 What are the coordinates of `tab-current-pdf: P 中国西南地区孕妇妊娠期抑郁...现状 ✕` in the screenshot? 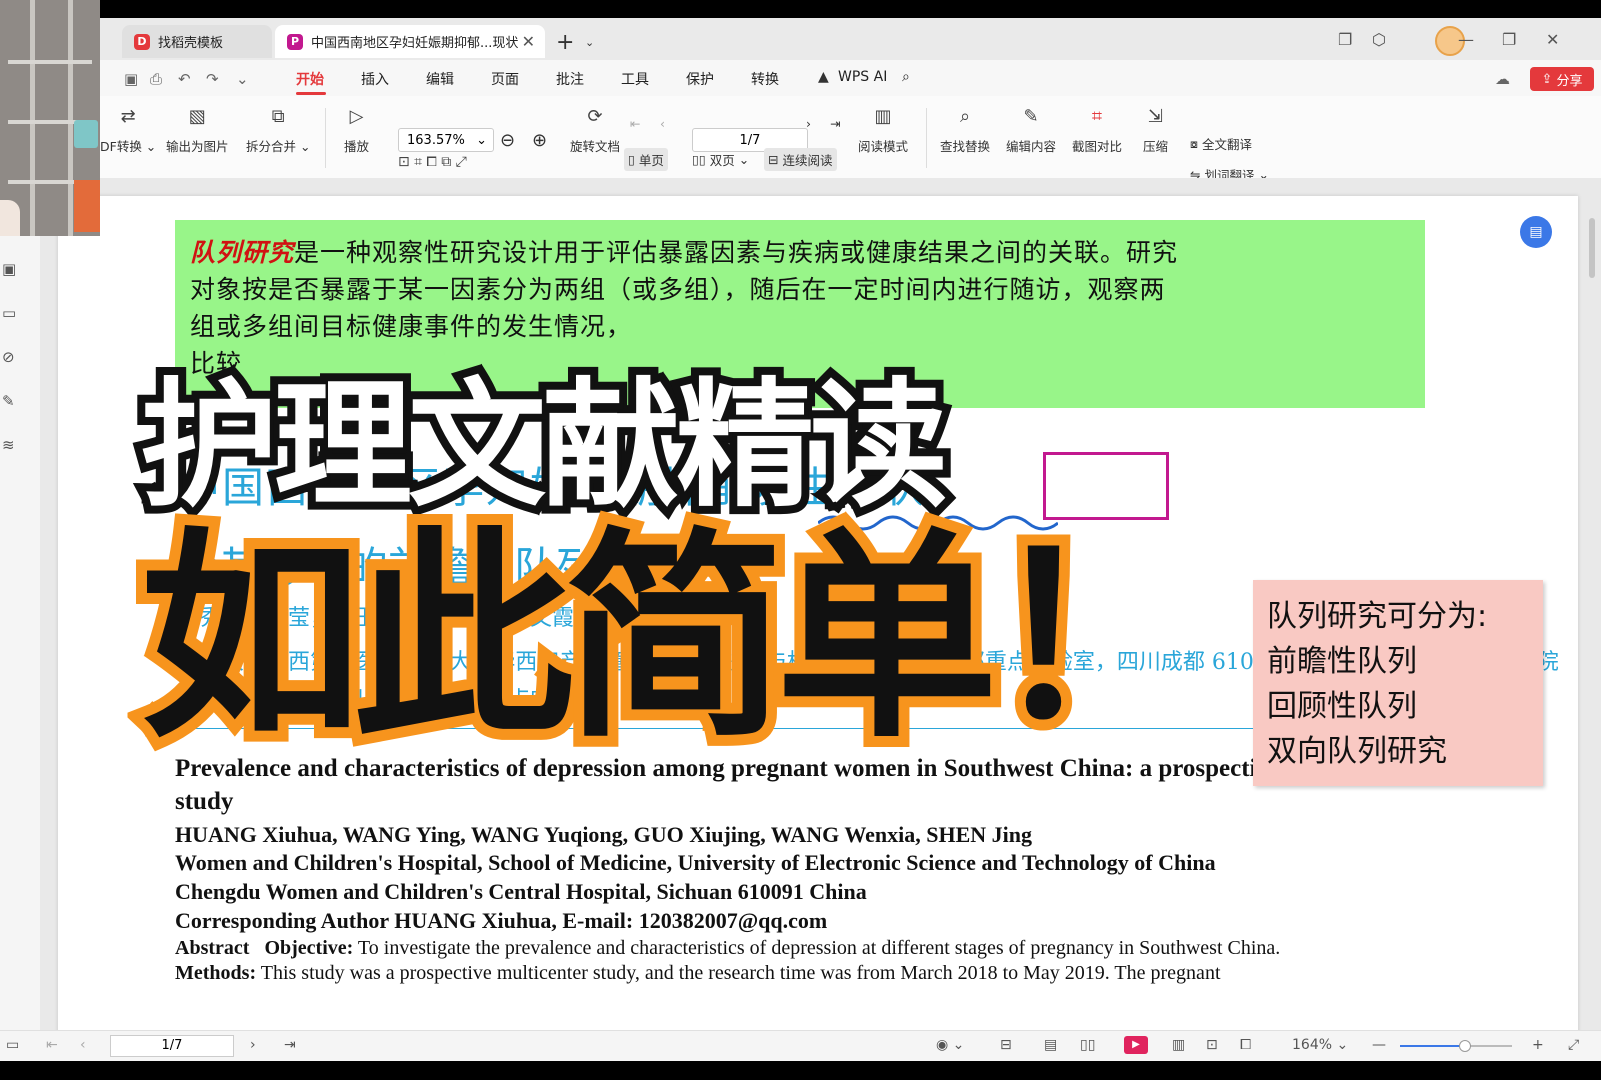 It's located at (410, 41).